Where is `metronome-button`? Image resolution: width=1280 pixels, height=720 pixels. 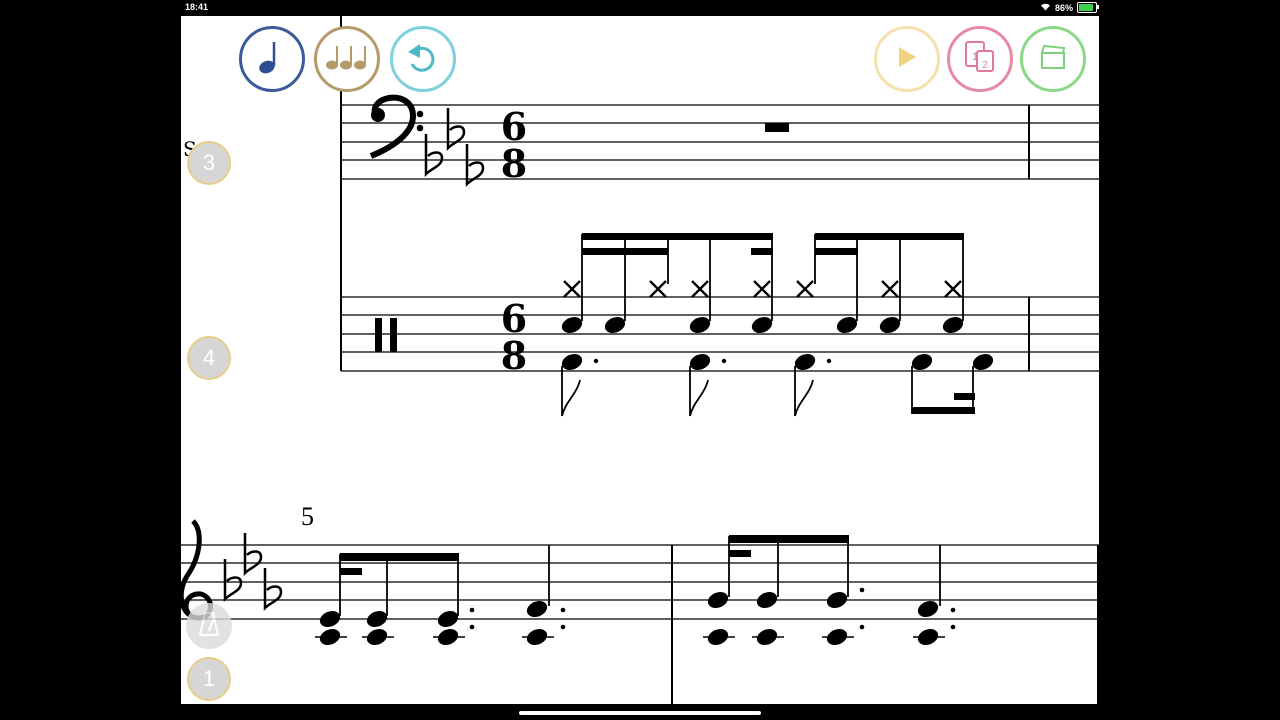 metronome-button is located at coordinates (209, 626).